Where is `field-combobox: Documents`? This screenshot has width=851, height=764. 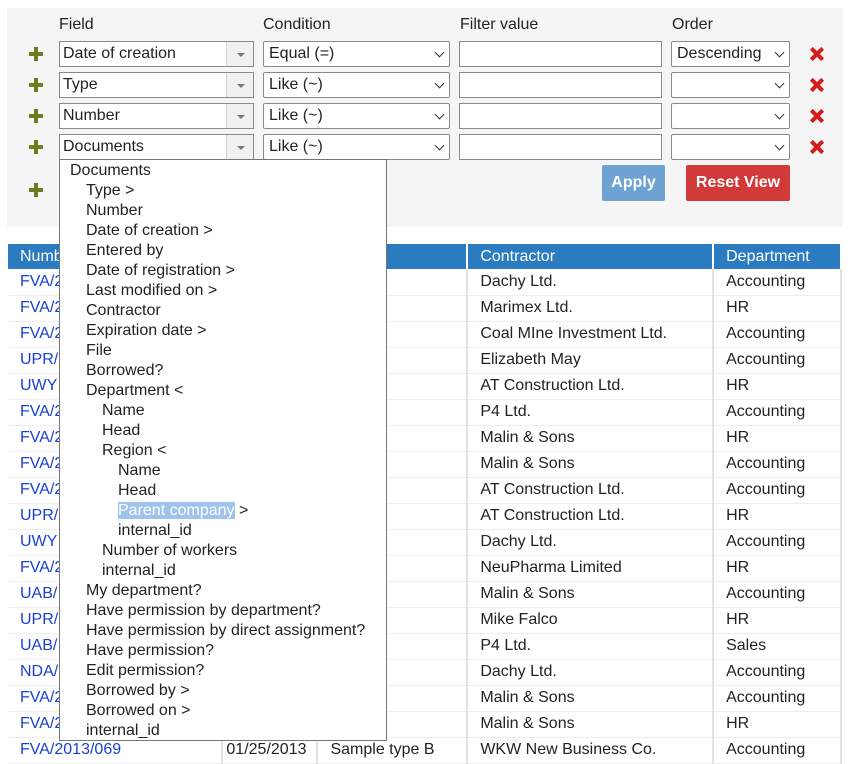 field-combobox: Documents is located at coordinates (156, 147).